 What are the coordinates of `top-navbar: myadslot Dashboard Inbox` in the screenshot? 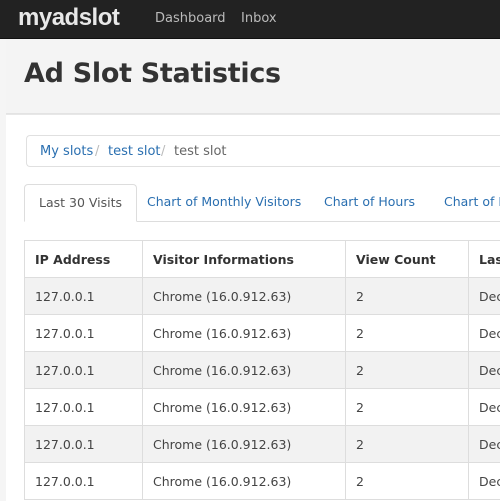 It's located at (250, 19).